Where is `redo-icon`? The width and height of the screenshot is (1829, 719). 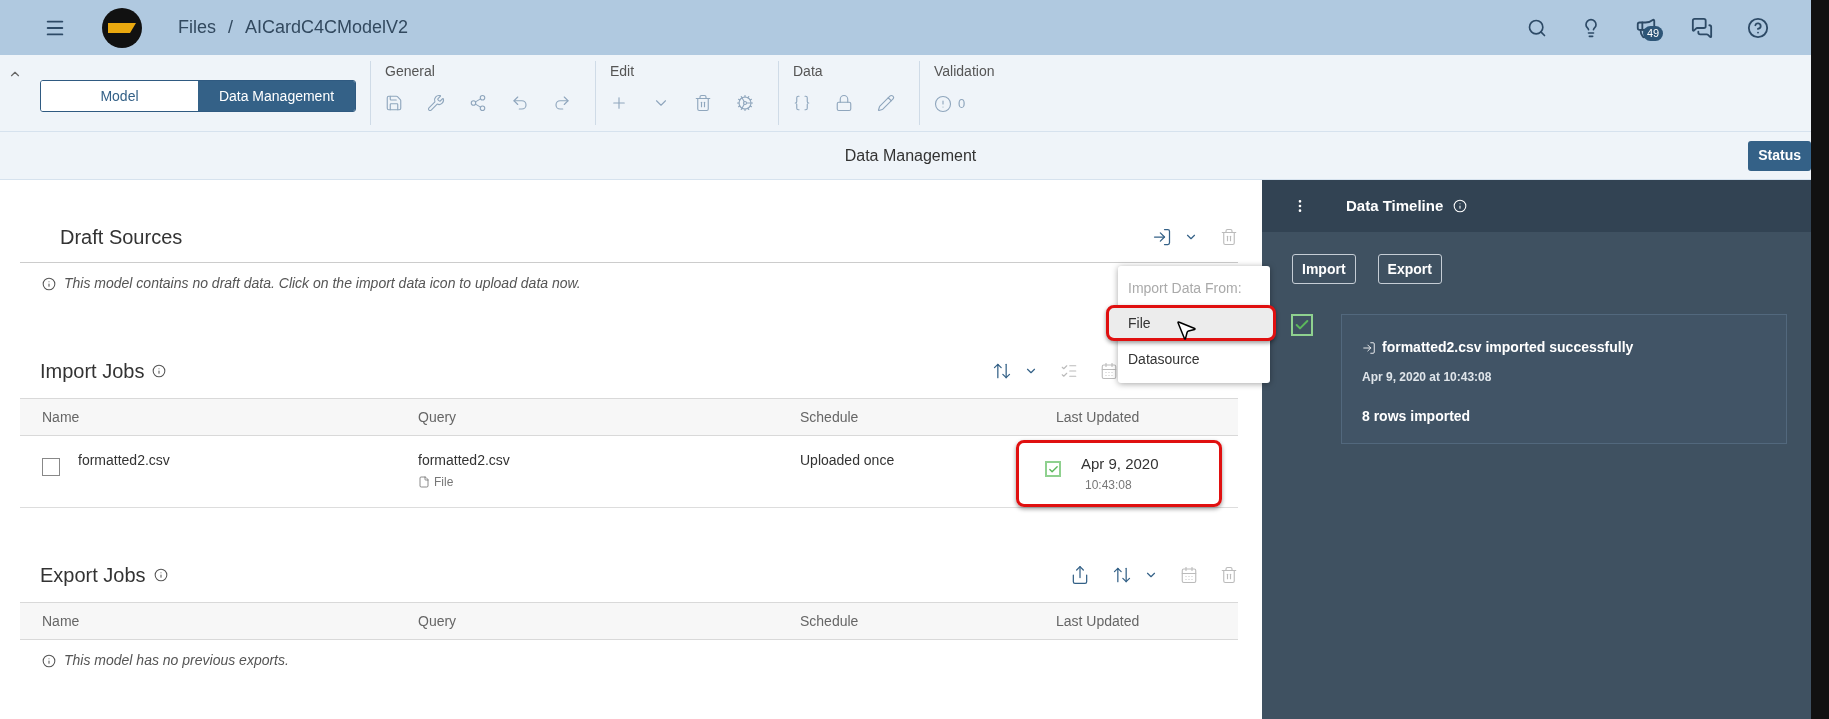 redo-icon is located at coordinates (562, 103).